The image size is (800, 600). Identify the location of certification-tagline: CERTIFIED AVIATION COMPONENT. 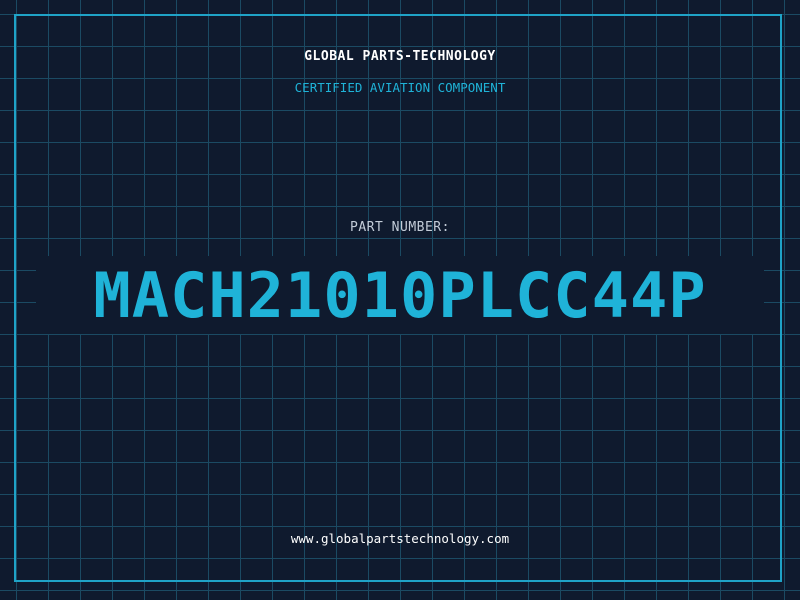
(400, 87).